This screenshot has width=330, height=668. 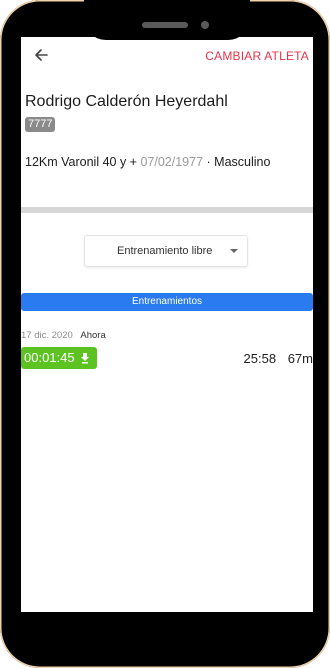 I want to click on section-divider, so click(x=167, y=210).